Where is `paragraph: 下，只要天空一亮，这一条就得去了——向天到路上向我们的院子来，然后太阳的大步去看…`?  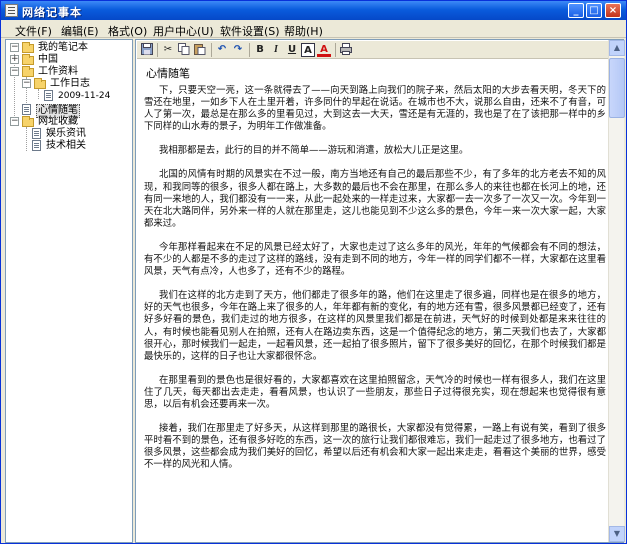
paragraph: 下，只要天空一亮，这一条就得去了——向天到路上向我们的院子来，然后太阳的大步去看… is located at coordinates (375, 109).